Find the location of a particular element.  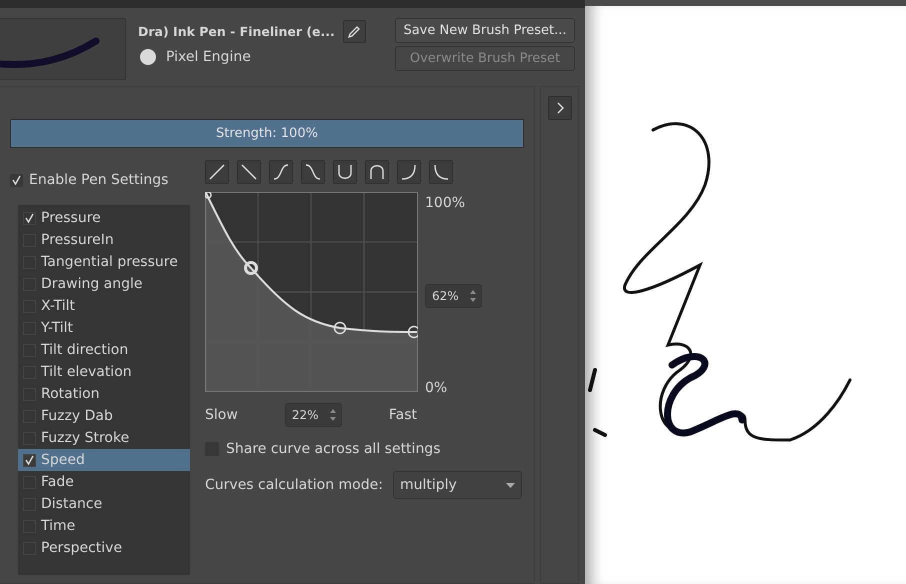

chevron-right-icon is located at coordinates (559, 108).